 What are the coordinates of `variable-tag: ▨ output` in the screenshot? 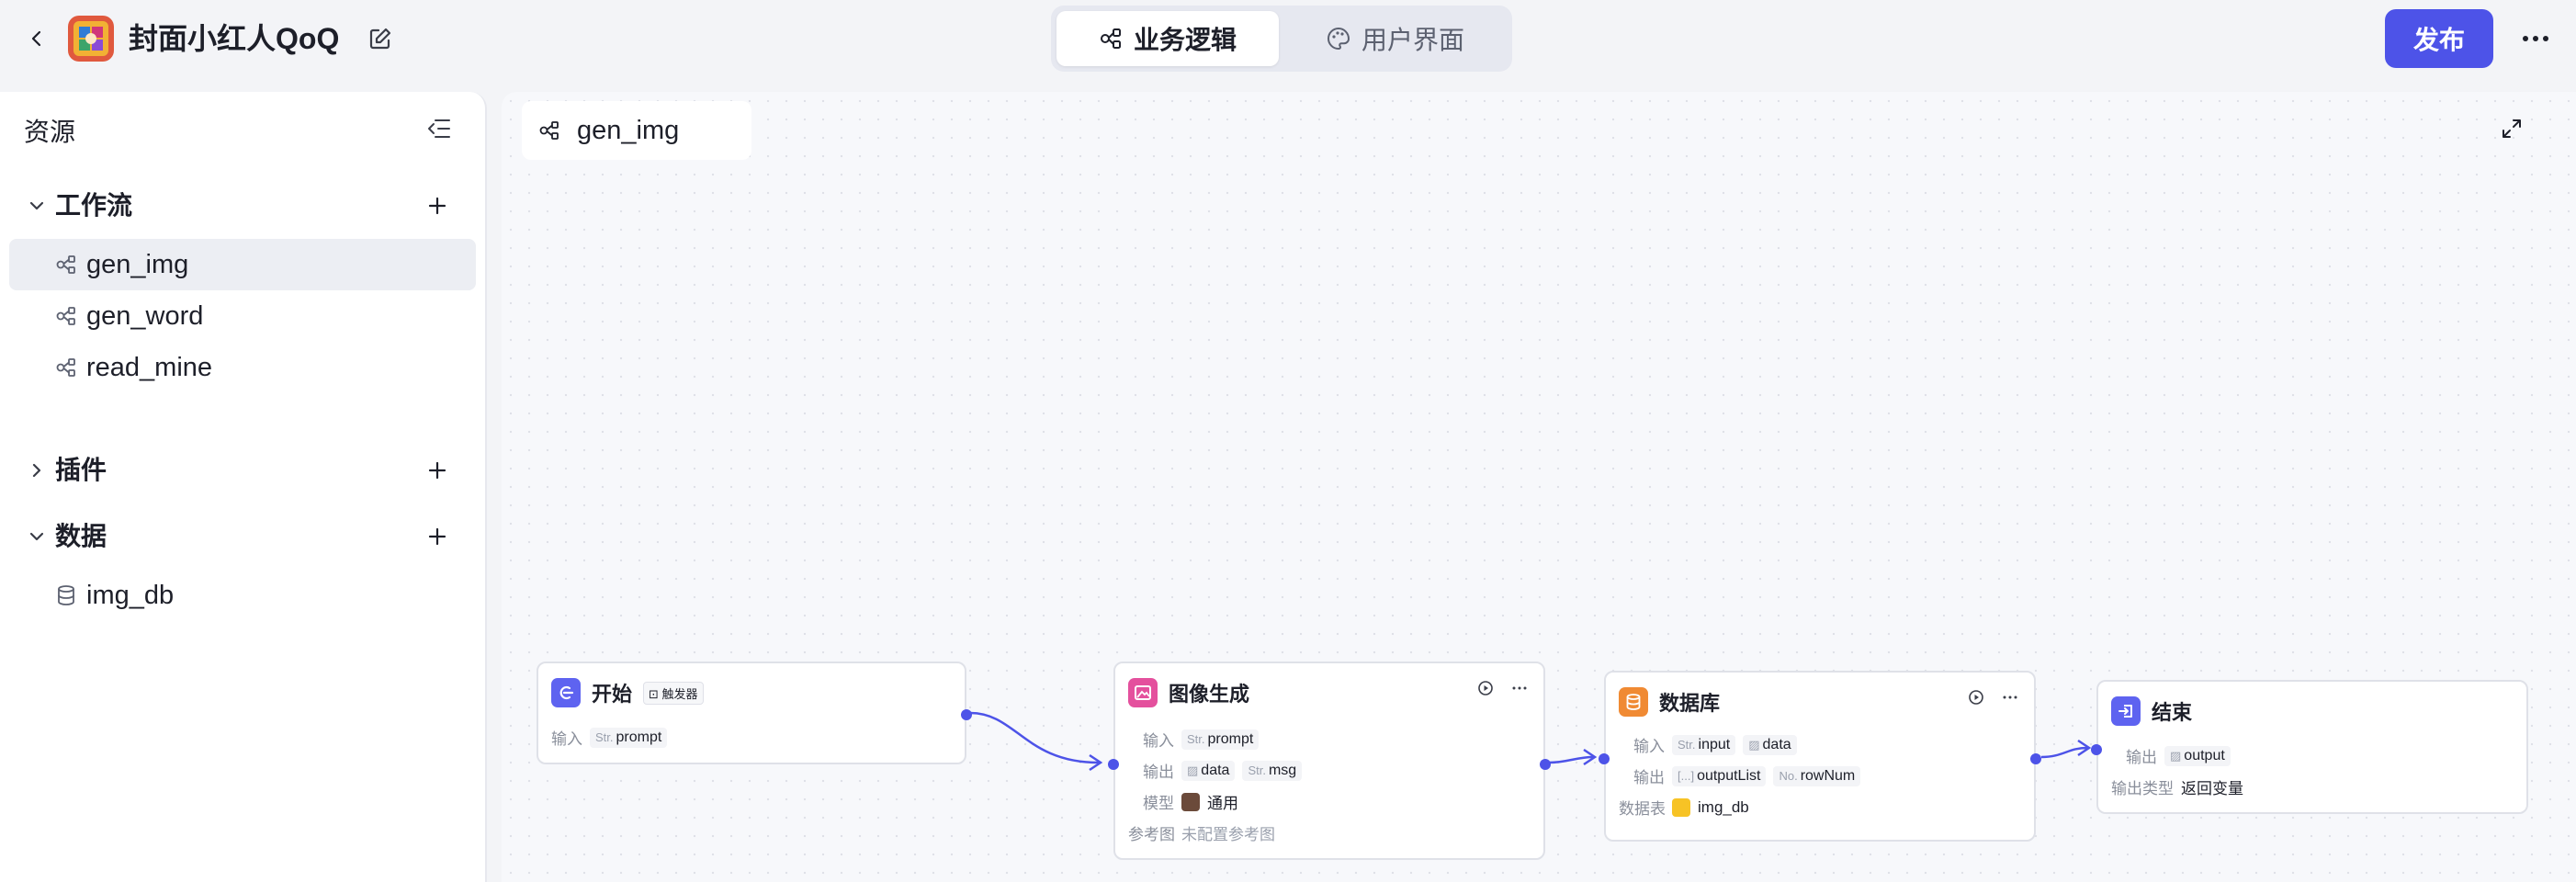 It's located at (2197, 755).